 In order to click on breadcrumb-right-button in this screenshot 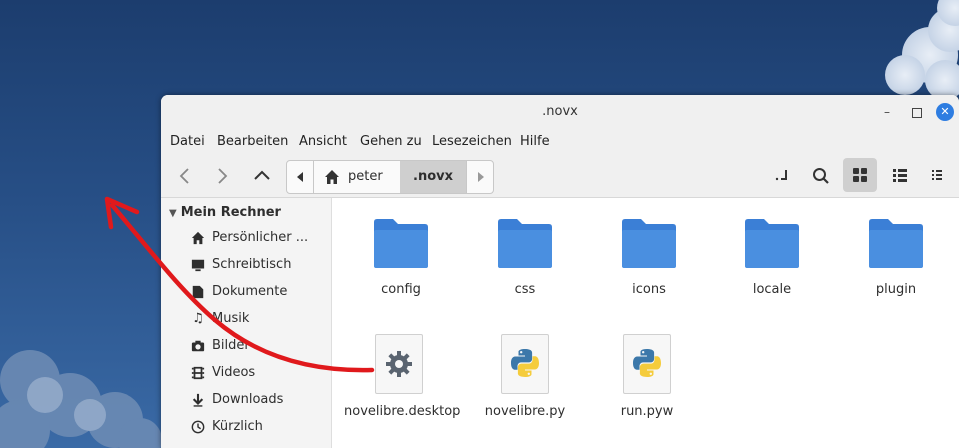, I will do `click(479, 177)`.